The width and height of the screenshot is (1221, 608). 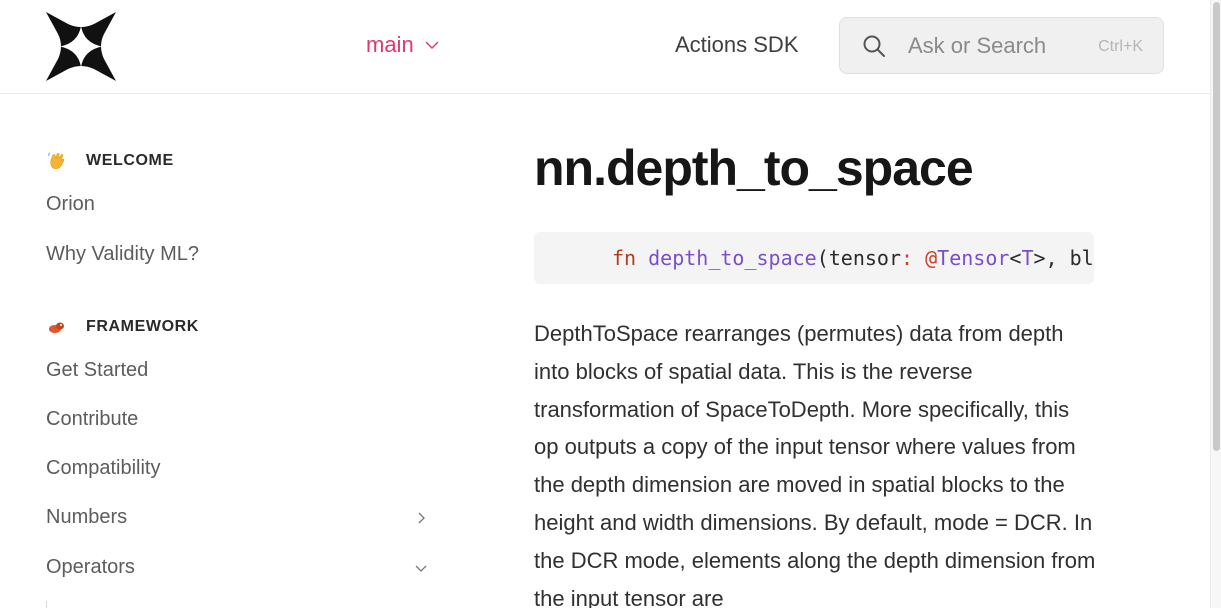 What do you see at coordinates (56, 160) in the screenshot?
I see `waving-hand-icon` at bounding box center [56, 160].